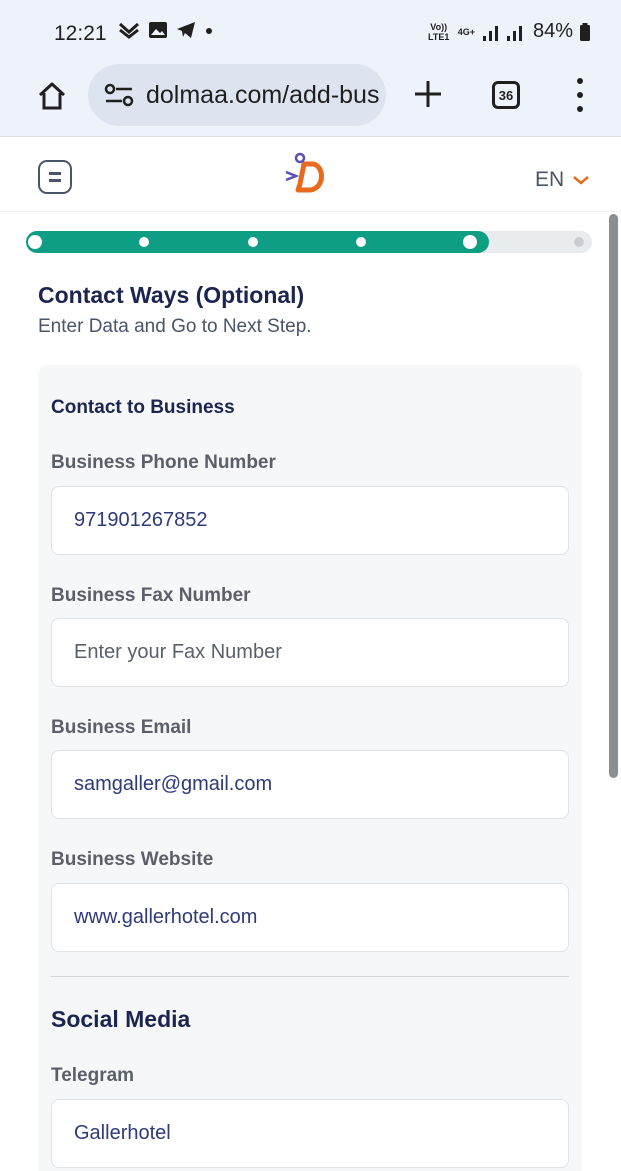  What do you see at coordinates (439, 31) in the screenshot?
I see `network-label: Vo)) LTE1` at bounding box center [439, 31].